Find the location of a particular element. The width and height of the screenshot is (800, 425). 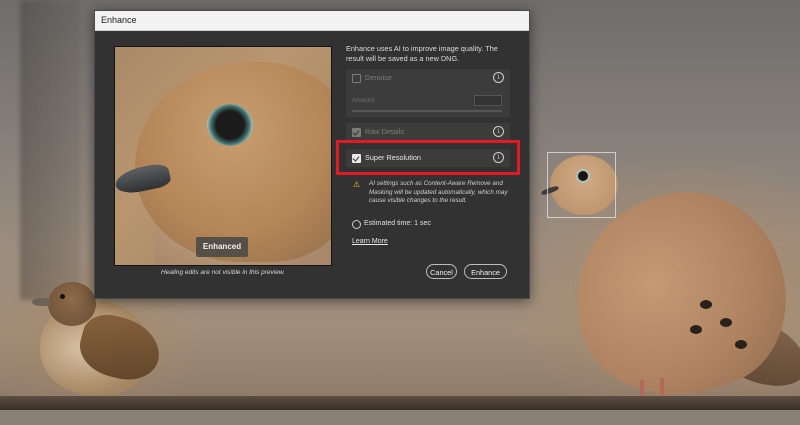

sparrow-eye is located at coordinates (62, 296).